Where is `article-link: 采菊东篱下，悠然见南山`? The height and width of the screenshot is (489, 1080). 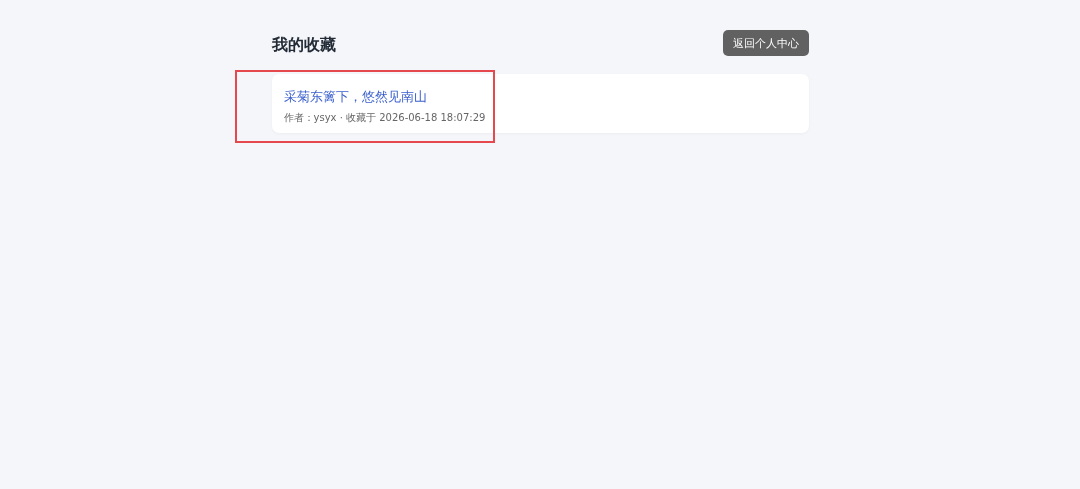 article-link: 采菊东篱下，悠然见南山 is located at coordinates (355, 97).